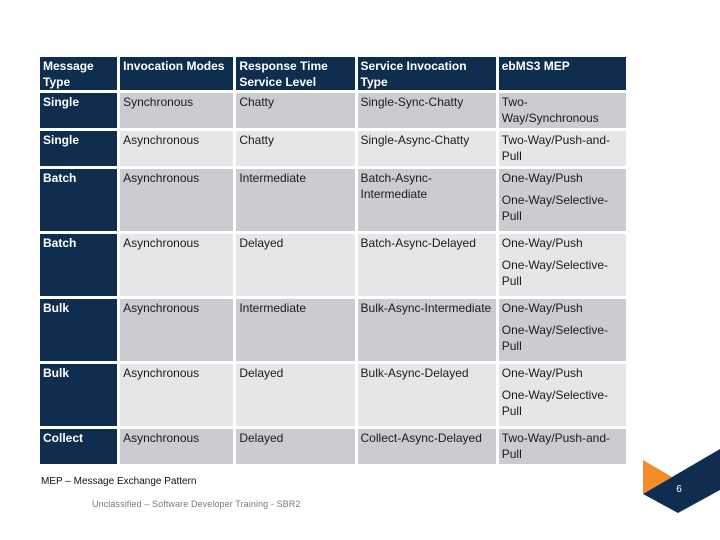  I want to click on cell-service-invocation-type: Batch-Async-Intermediate, so click(426, 200).